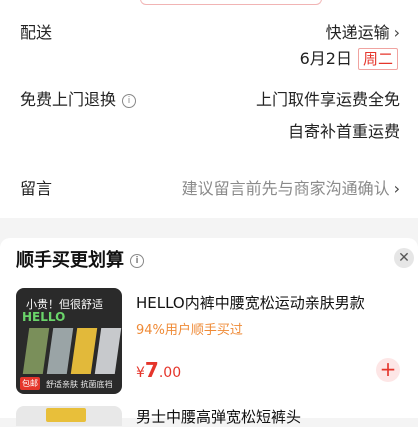 The height and width of the screenshot is (427, 418). Describe the element at coordinates (343, 131) in the screenshot. I see `return-service-line2: 自寄补首重运费` at that location.